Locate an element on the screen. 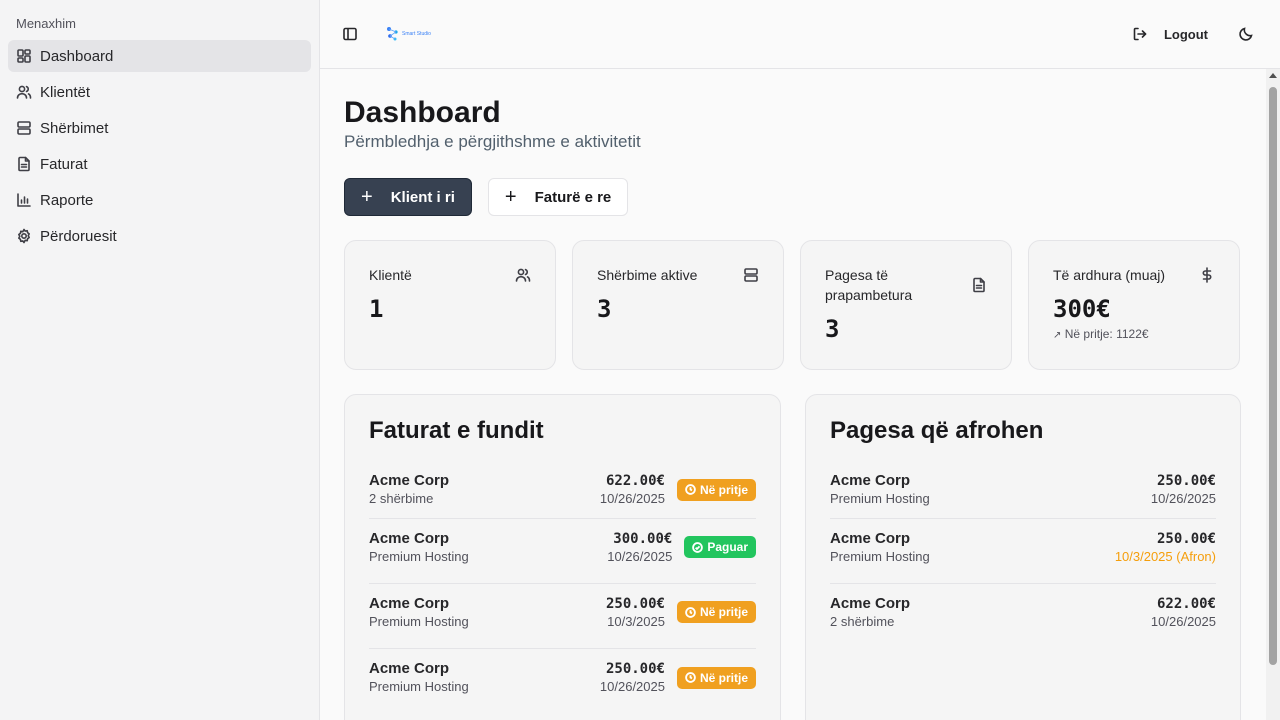 Image resolution: width=1280 pixels, height=720 pixels. app-logo: Smart Studio is located at coordinates (410, 34).